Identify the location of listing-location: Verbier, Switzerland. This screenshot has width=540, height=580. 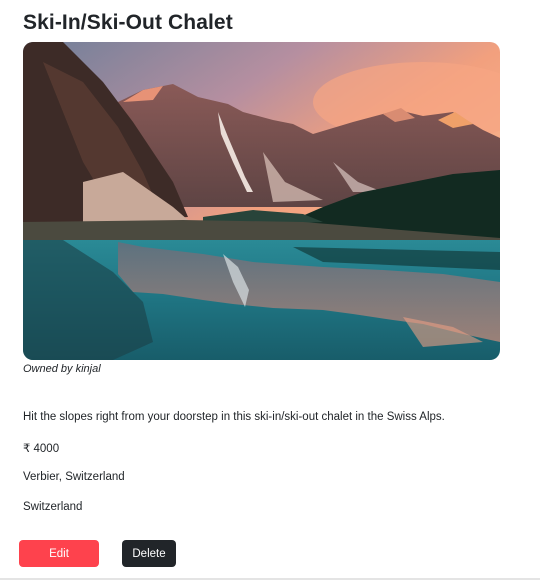
(74, 477).